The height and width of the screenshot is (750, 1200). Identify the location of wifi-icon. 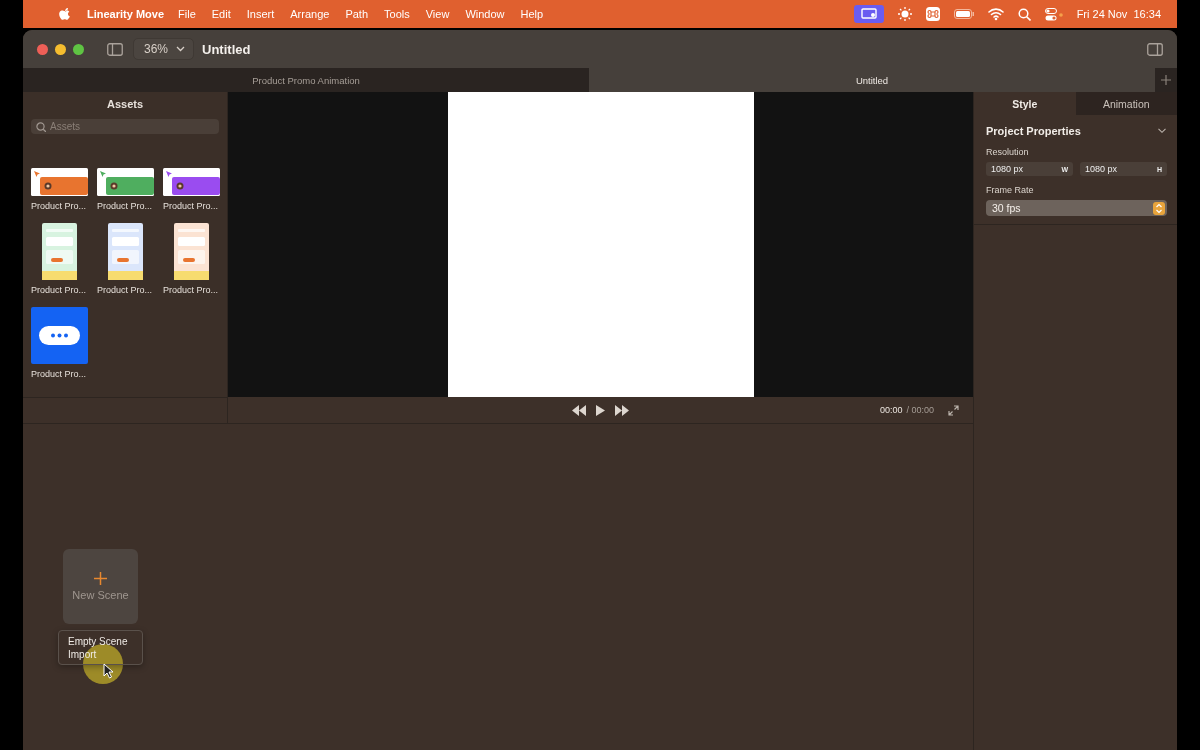
(995, 14).